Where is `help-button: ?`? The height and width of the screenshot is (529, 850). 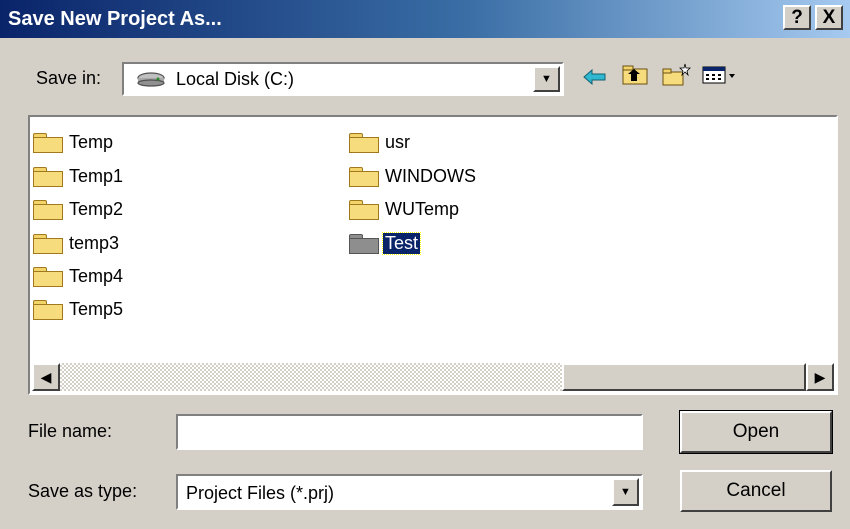
help-button: ? is located at coordinates (797, 17).